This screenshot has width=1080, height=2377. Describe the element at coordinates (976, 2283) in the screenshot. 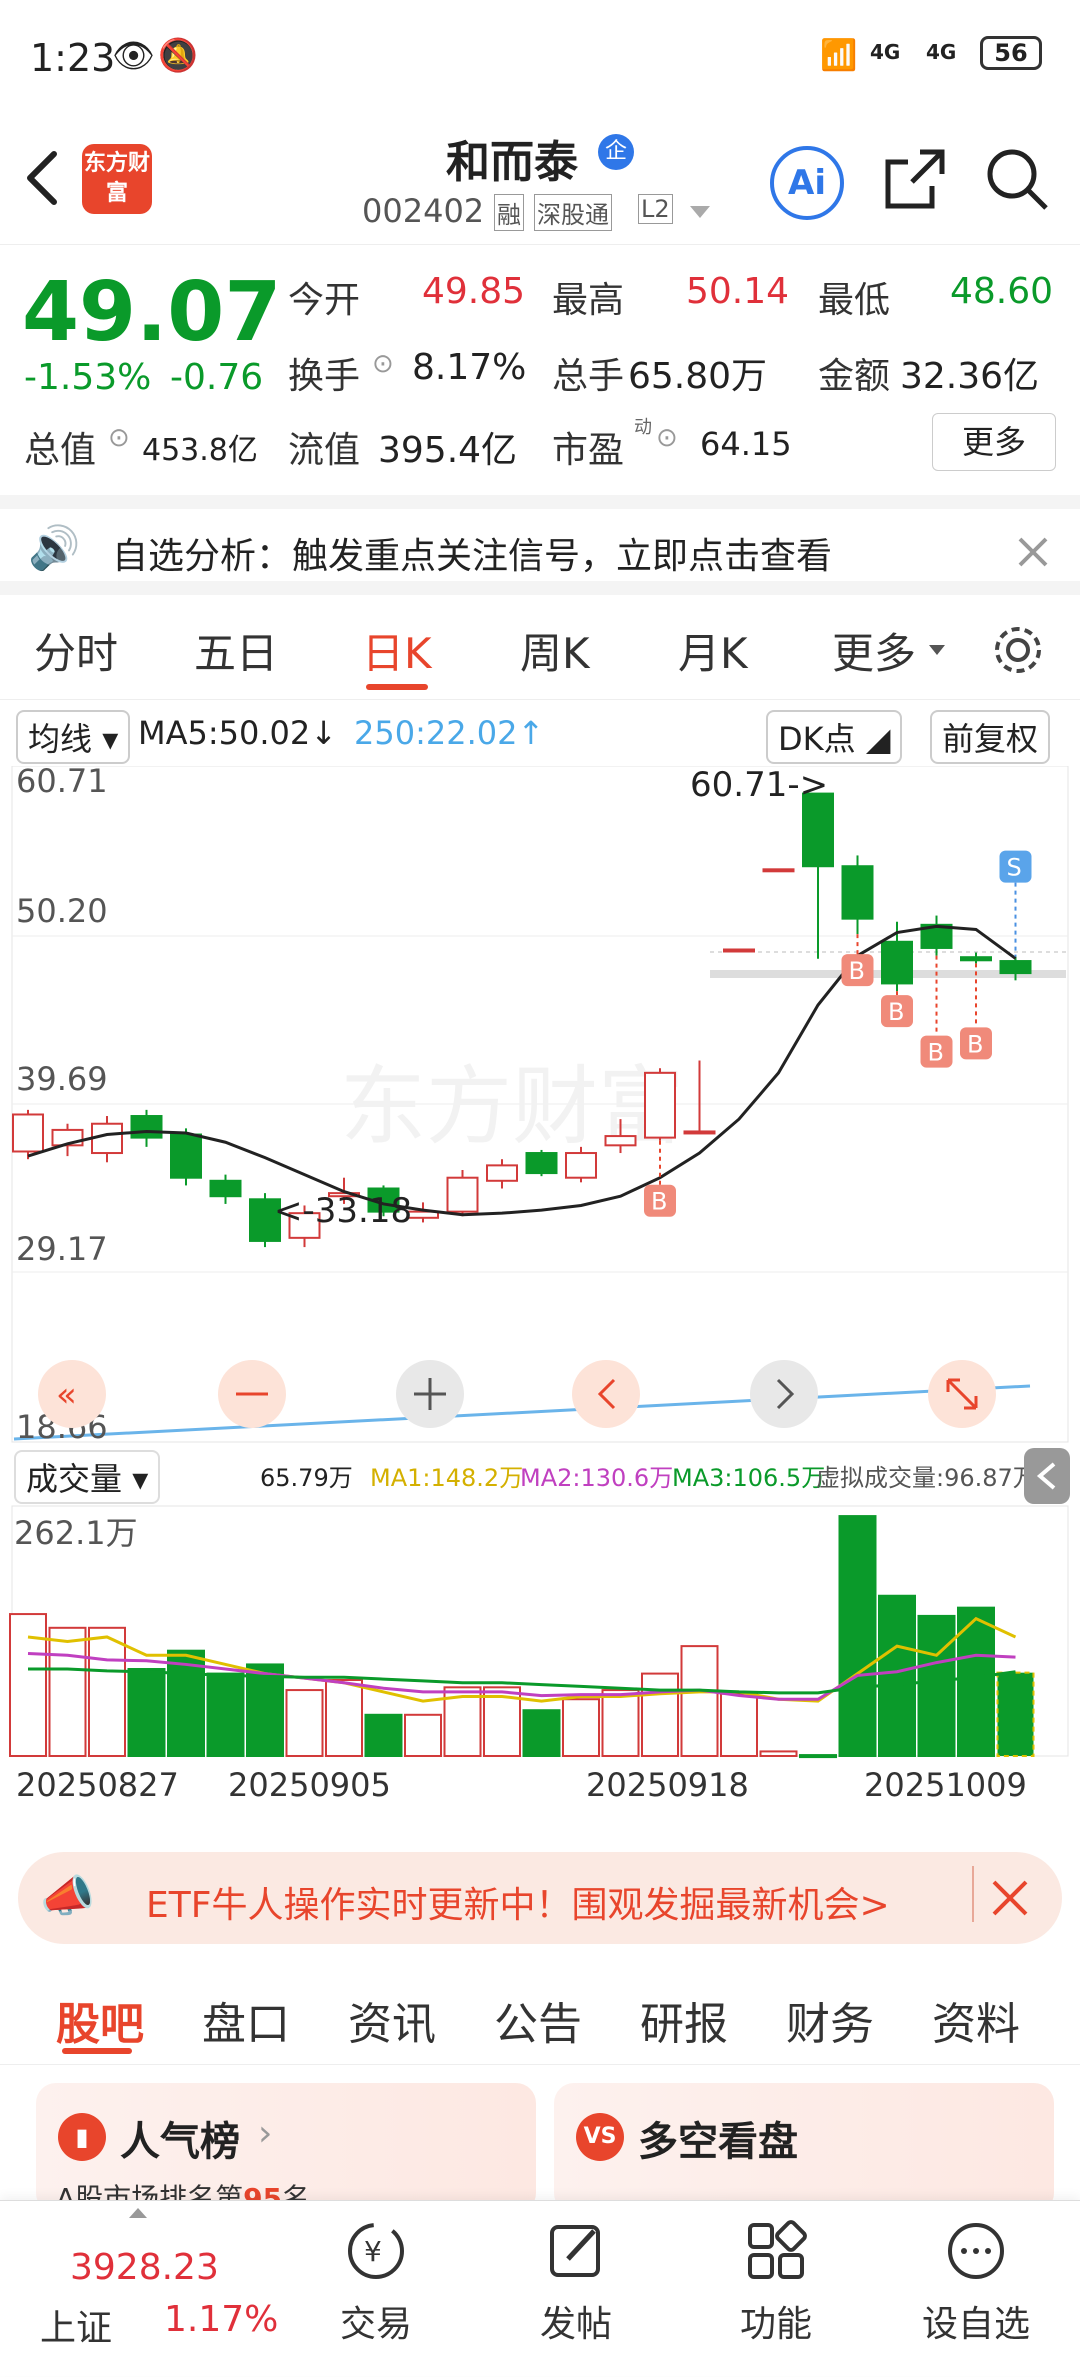

I see `nav-add-watchlist: 设自选` at that location.